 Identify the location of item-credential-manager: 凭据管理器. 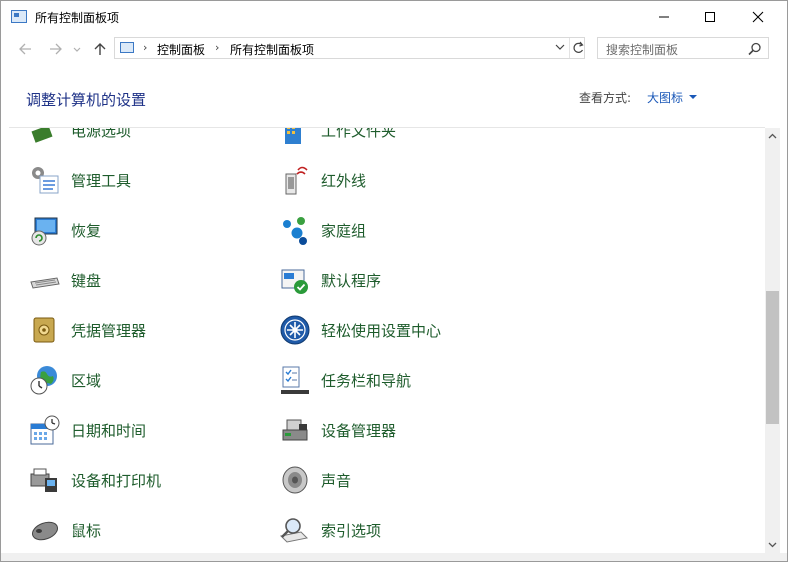
(144, 330).